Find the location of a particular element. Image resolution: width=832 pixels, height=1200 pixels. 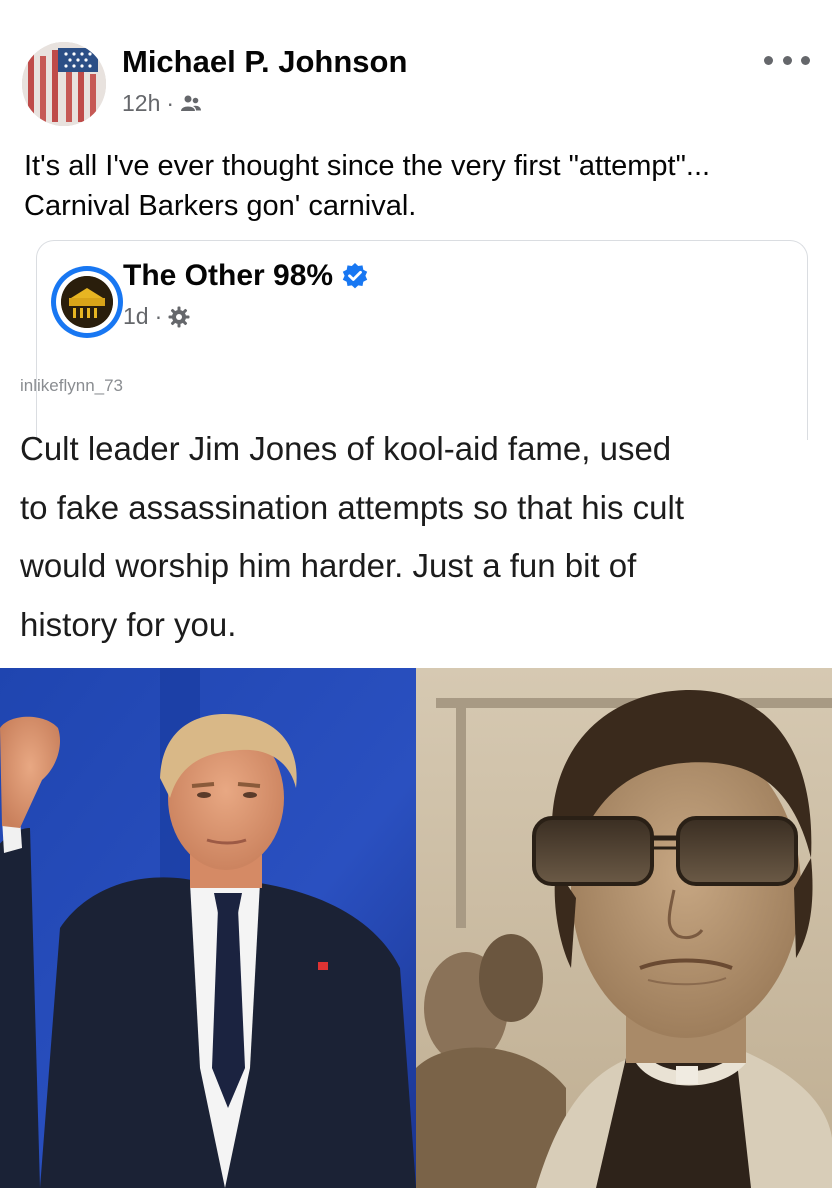

more-options-icon is located at coordinates (787, 60).